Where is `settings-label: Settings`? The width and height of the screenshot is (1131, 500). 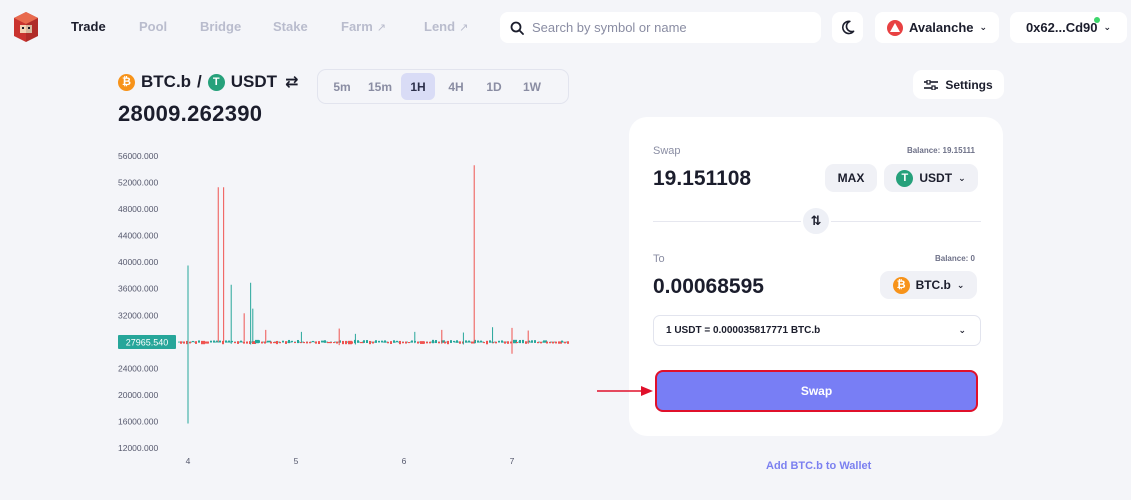 settings-label: Settings is located at coordinates (969, 84).